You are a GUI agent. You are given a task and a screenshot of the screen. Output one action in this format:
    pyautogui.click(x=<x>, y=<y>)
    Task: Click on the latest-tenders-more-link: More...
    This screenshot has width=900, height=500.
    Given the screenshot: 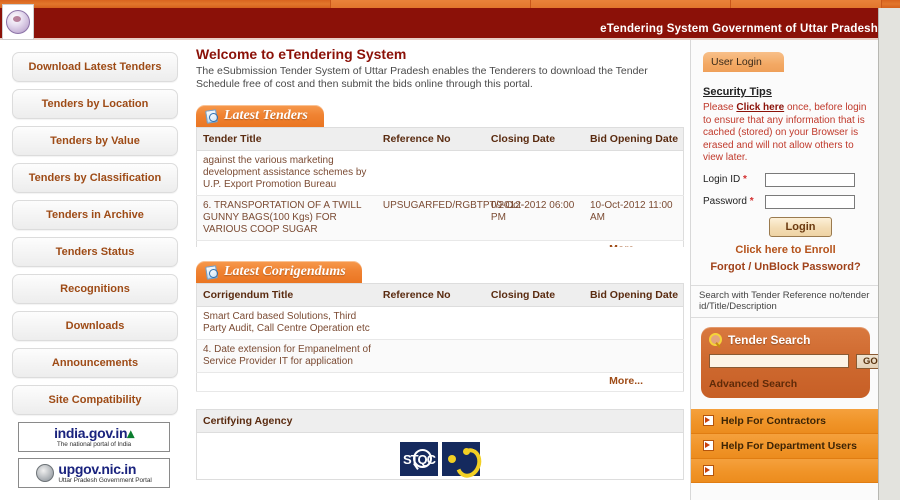 What is the action you would take?
    pyautogui.click(x=626, y=245)
    